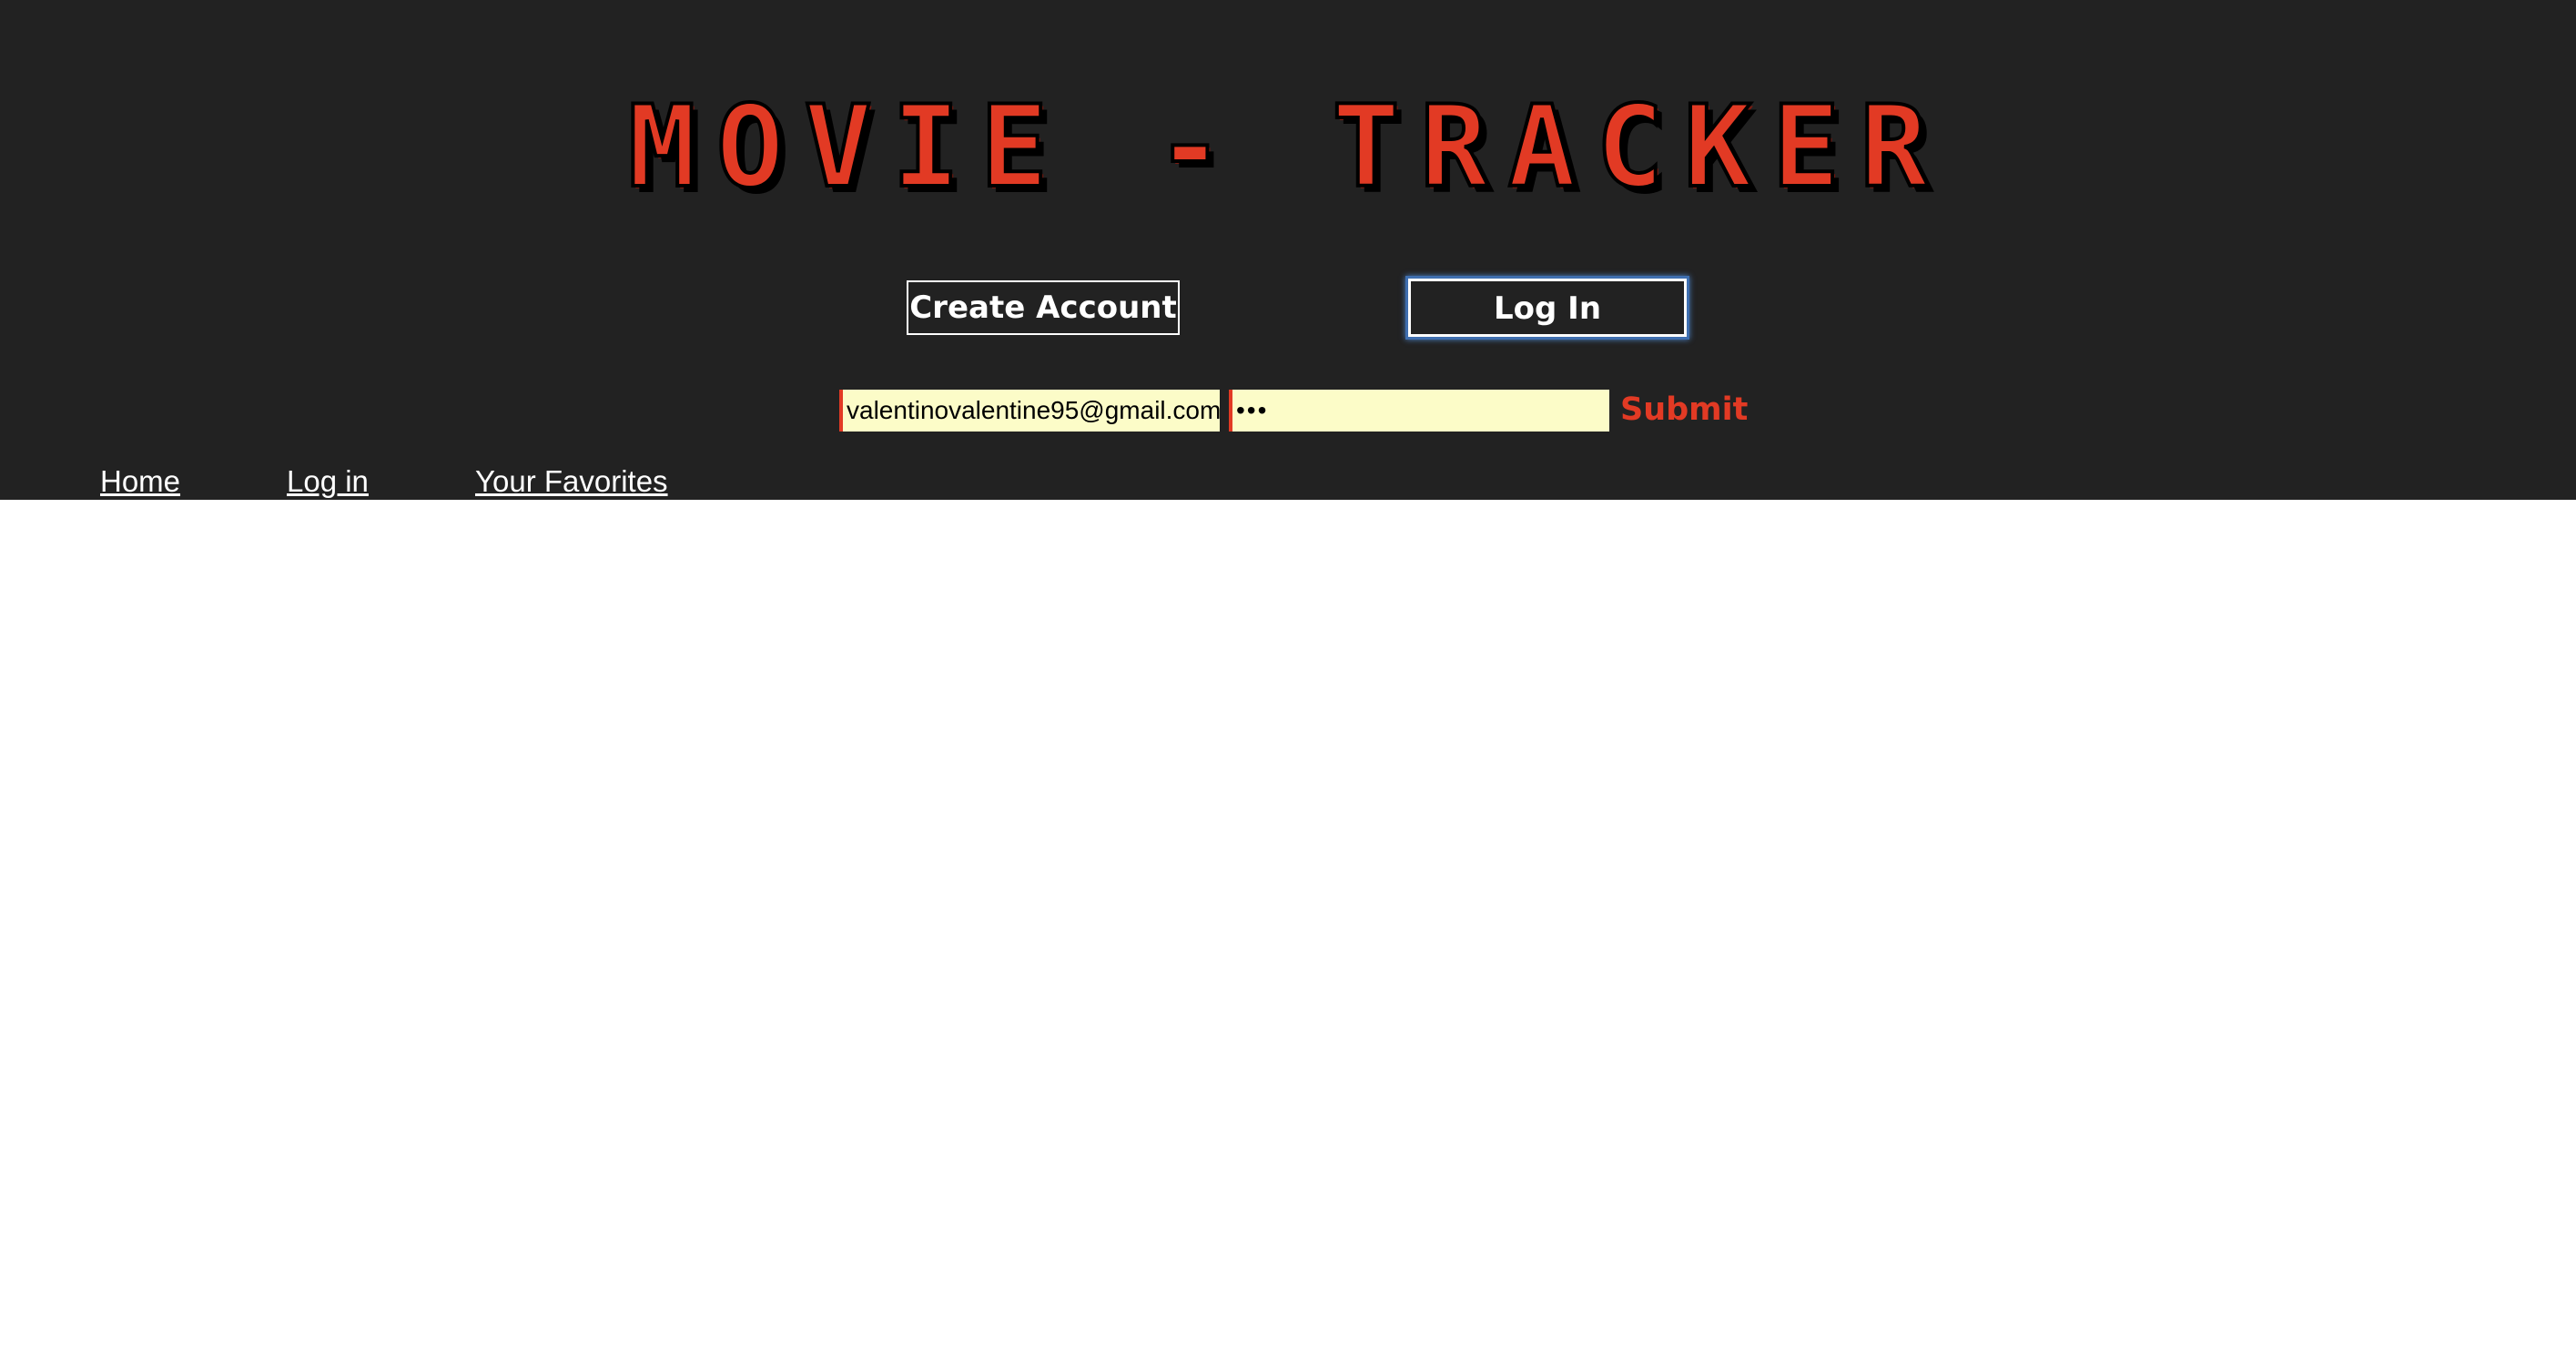  What do you see at coordinates (1288, 481) in the screenshot?
I see `nav-bar: Home Log in Your Favorites` at bounding box center [1288, 481].